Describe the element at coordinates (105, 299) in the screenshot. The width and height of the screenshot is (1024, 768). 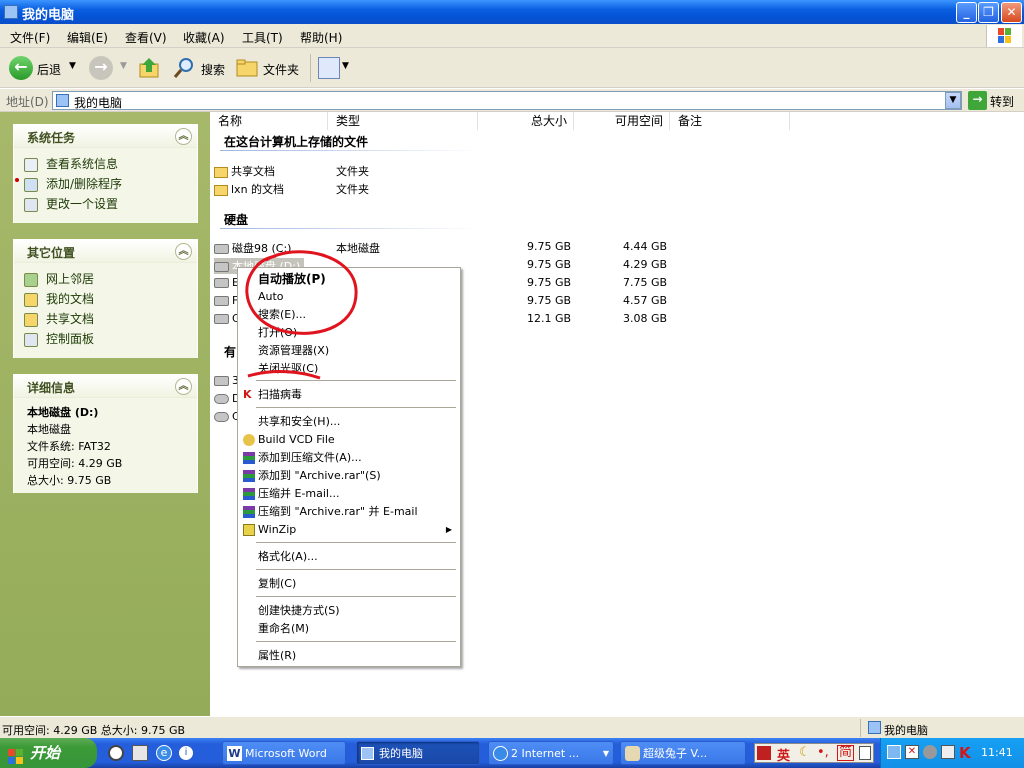
I see `place-my-documents: 我的文档` at that location.